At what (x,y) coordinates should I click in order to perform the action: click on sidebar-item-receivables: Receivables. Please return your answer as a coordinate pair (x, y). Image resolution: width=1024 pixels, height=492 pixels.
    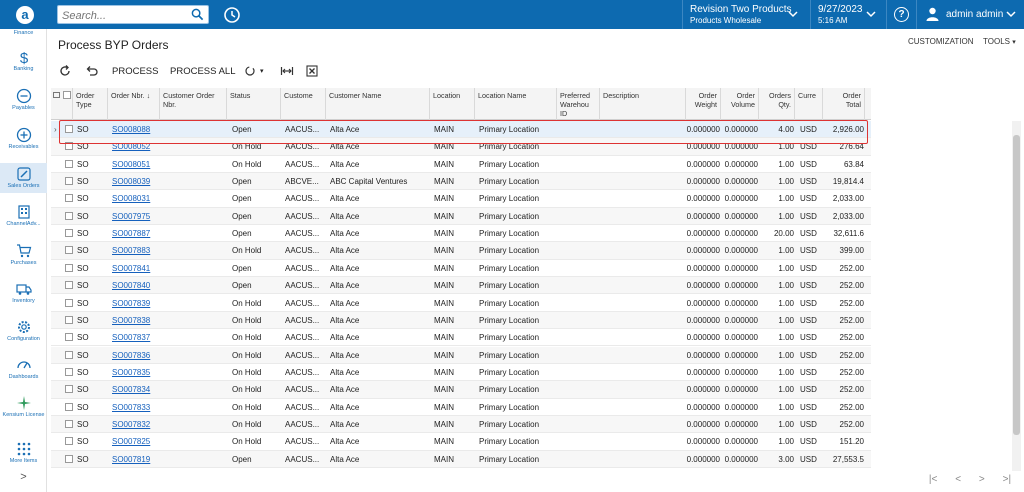
    Looking at the image, I should click on (23, 145).